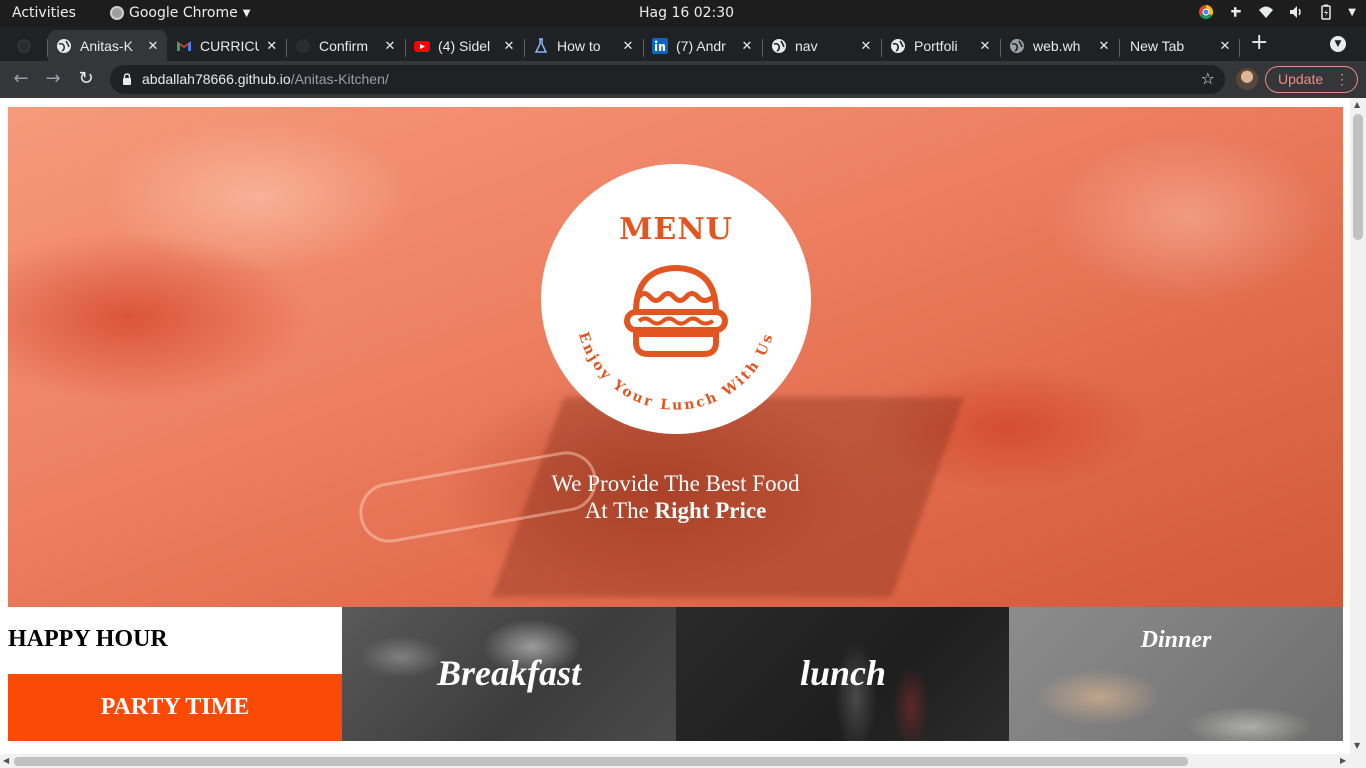 The width and height of the screenshot is (1366, 768). I want to click on url-host: abdallah78666.github.io, so click(216, 79).